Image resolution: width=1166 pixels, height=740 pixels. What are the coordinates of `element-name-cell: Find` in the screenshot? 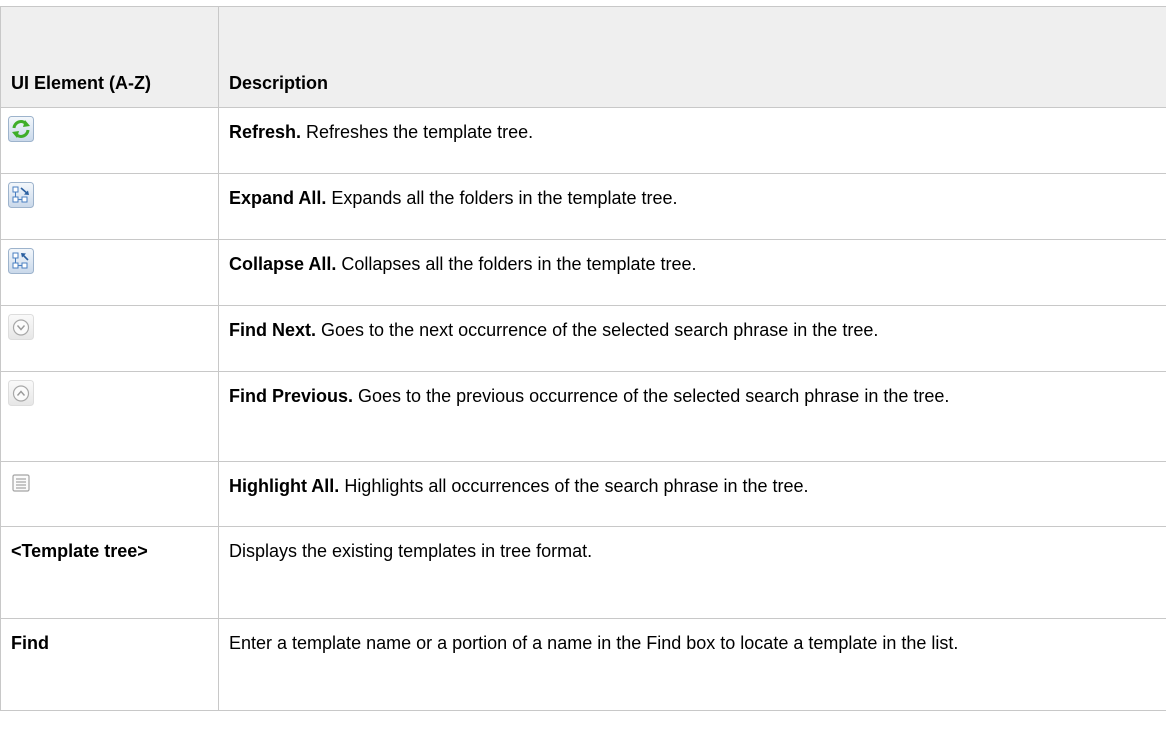 It's located at (109, 664).